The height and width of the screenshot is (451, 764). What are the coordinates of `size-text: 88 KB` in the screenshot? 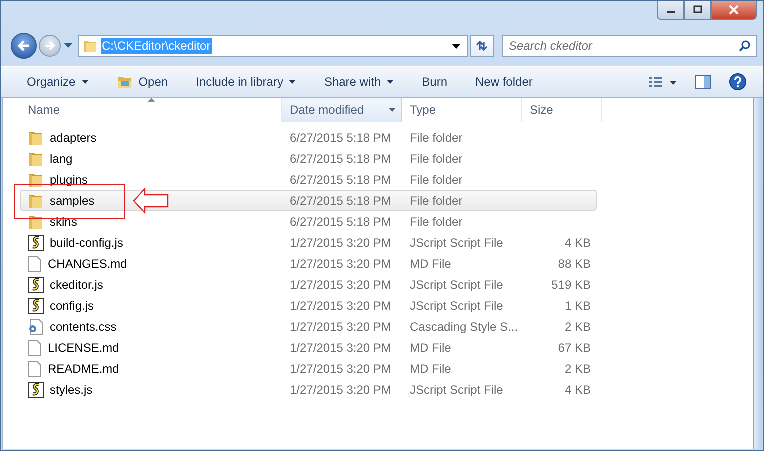 It's located at (574, 263).